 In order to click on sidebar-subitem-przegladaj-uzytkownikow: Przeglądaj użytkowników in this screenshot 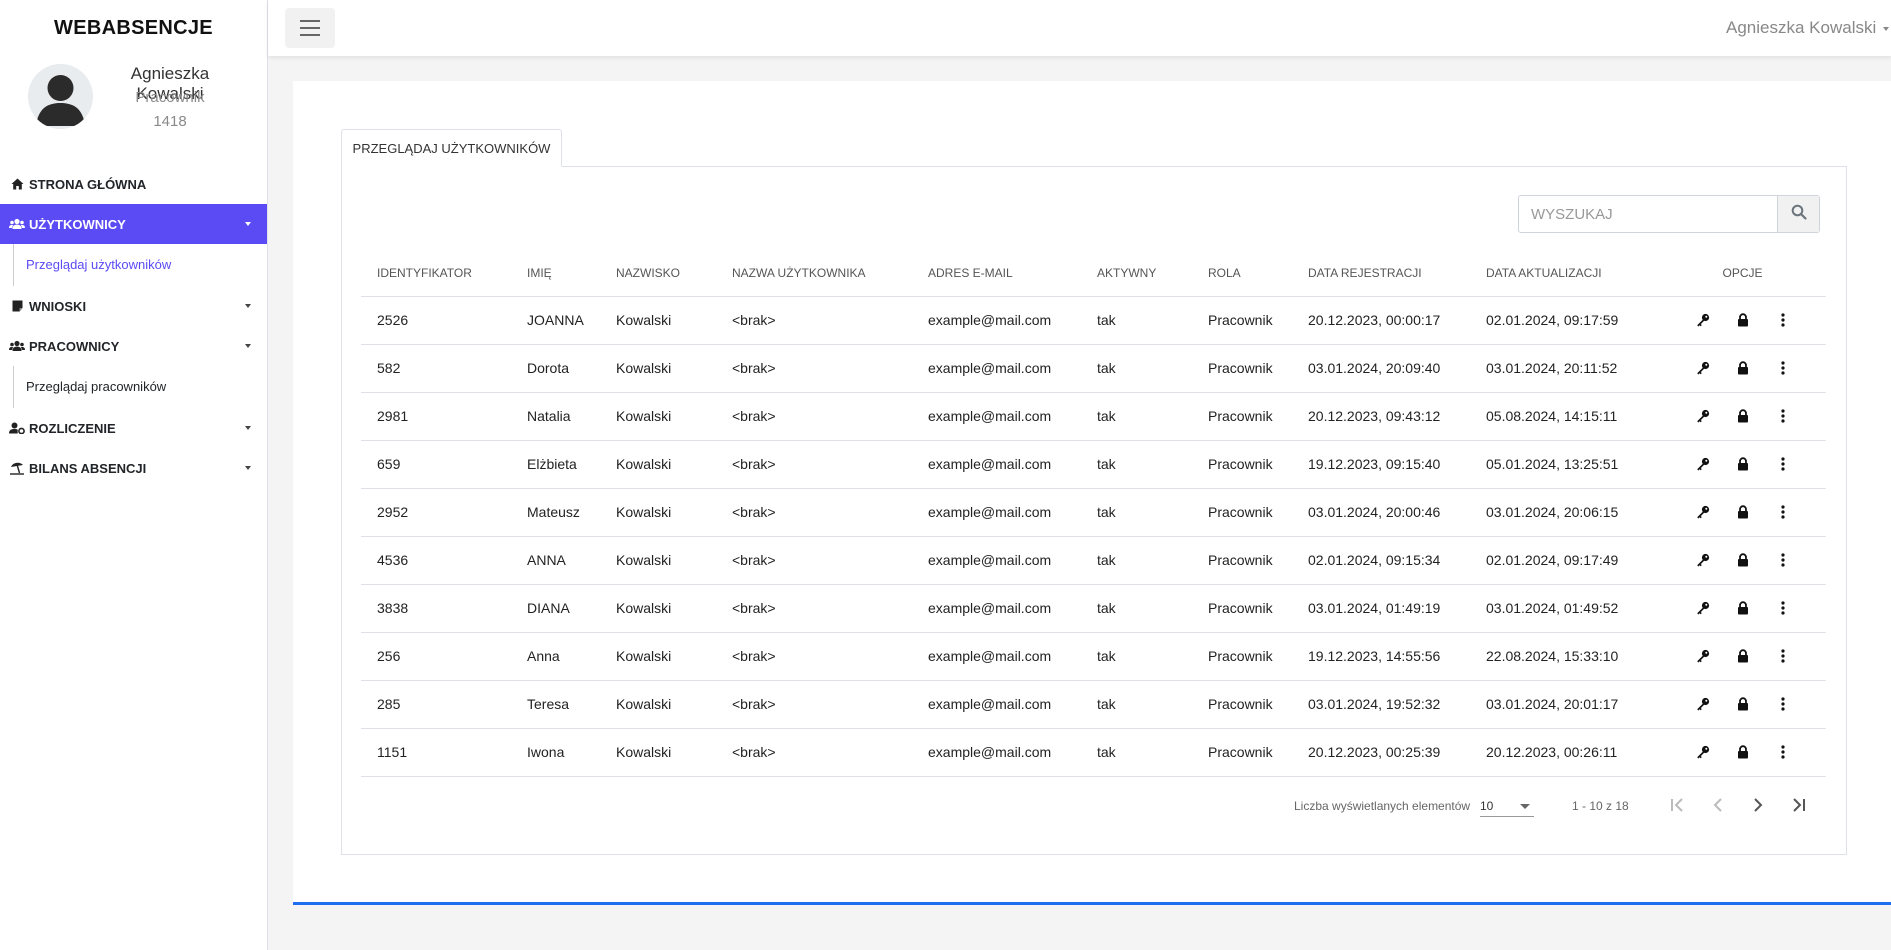, I will do `click(98, 264)`.